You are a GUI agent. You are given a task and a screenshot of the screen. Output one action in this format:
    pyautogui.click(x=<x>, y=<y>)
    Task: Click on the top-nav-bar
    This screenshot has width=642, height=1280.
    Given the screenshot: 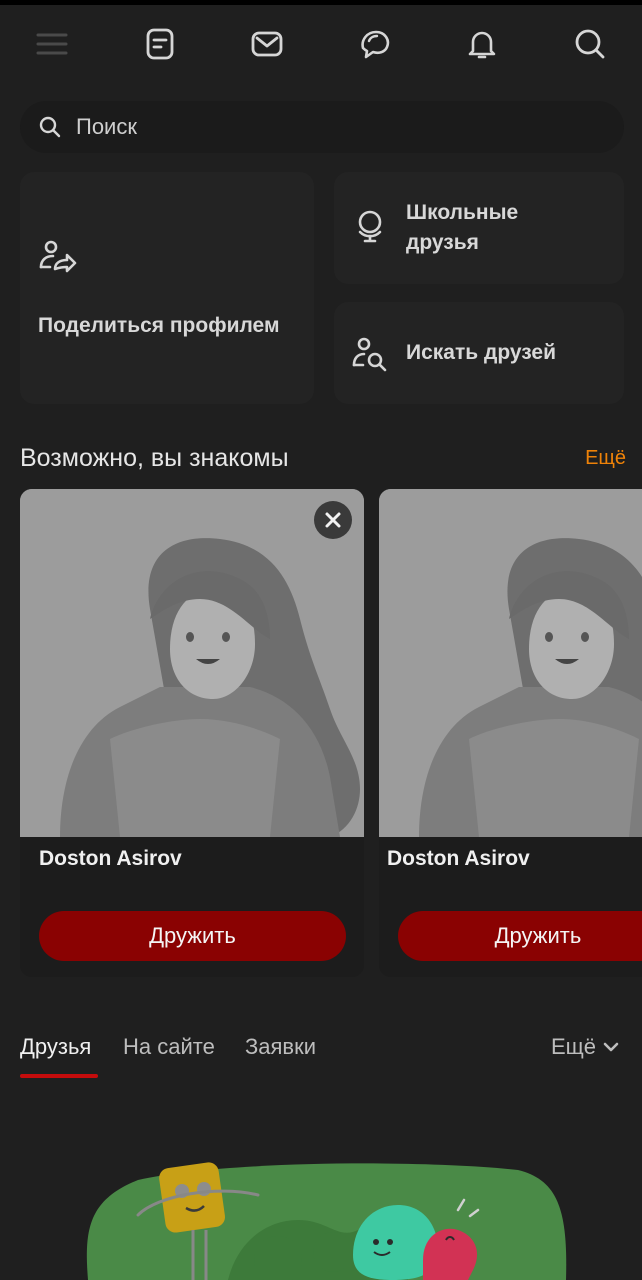 What is the action you would take?
    pyautogui.click(x=321, y=44)
    